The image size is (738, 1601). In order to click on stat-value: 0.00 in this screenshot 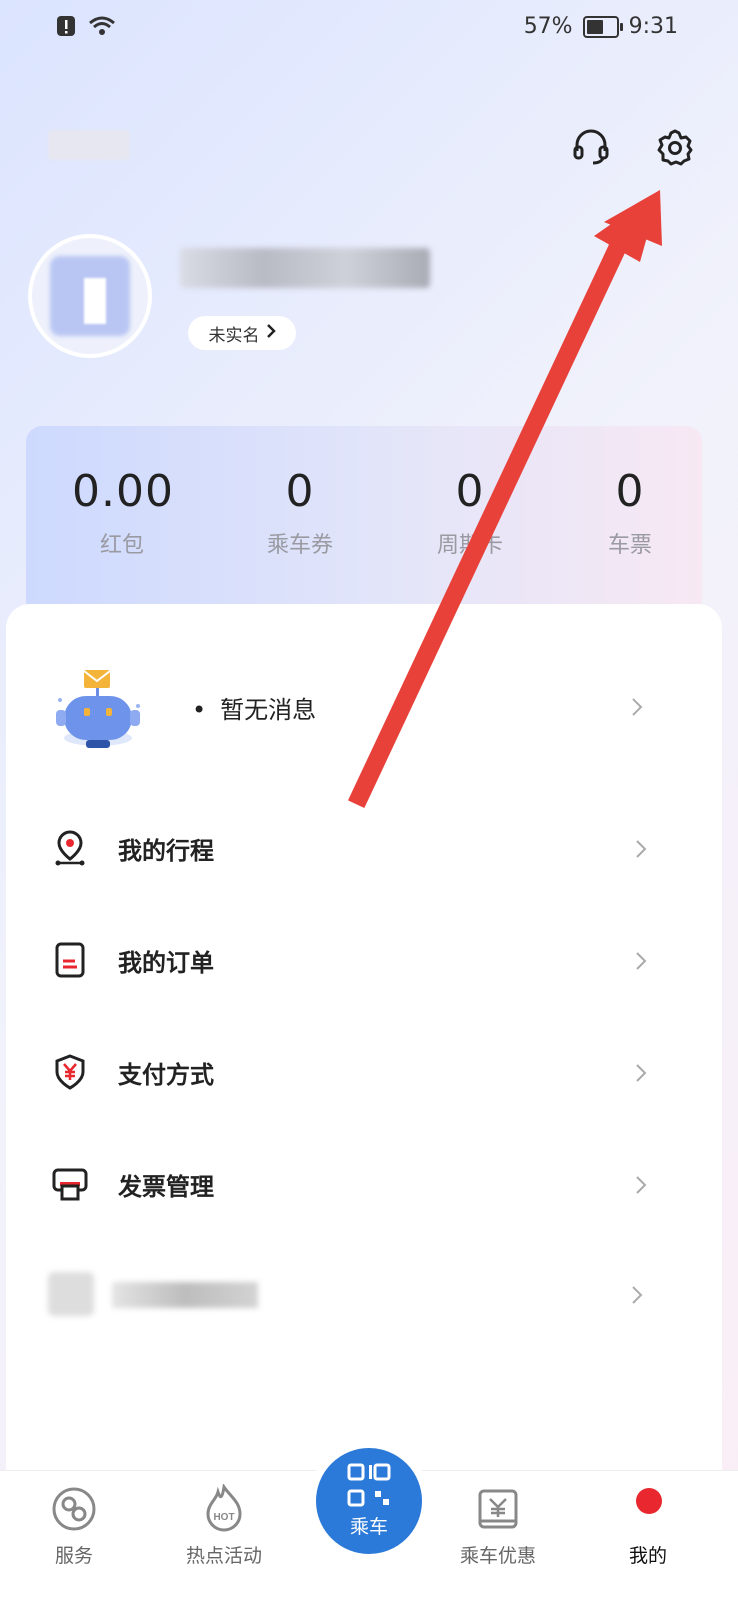, I will do `click(123, 491)`.